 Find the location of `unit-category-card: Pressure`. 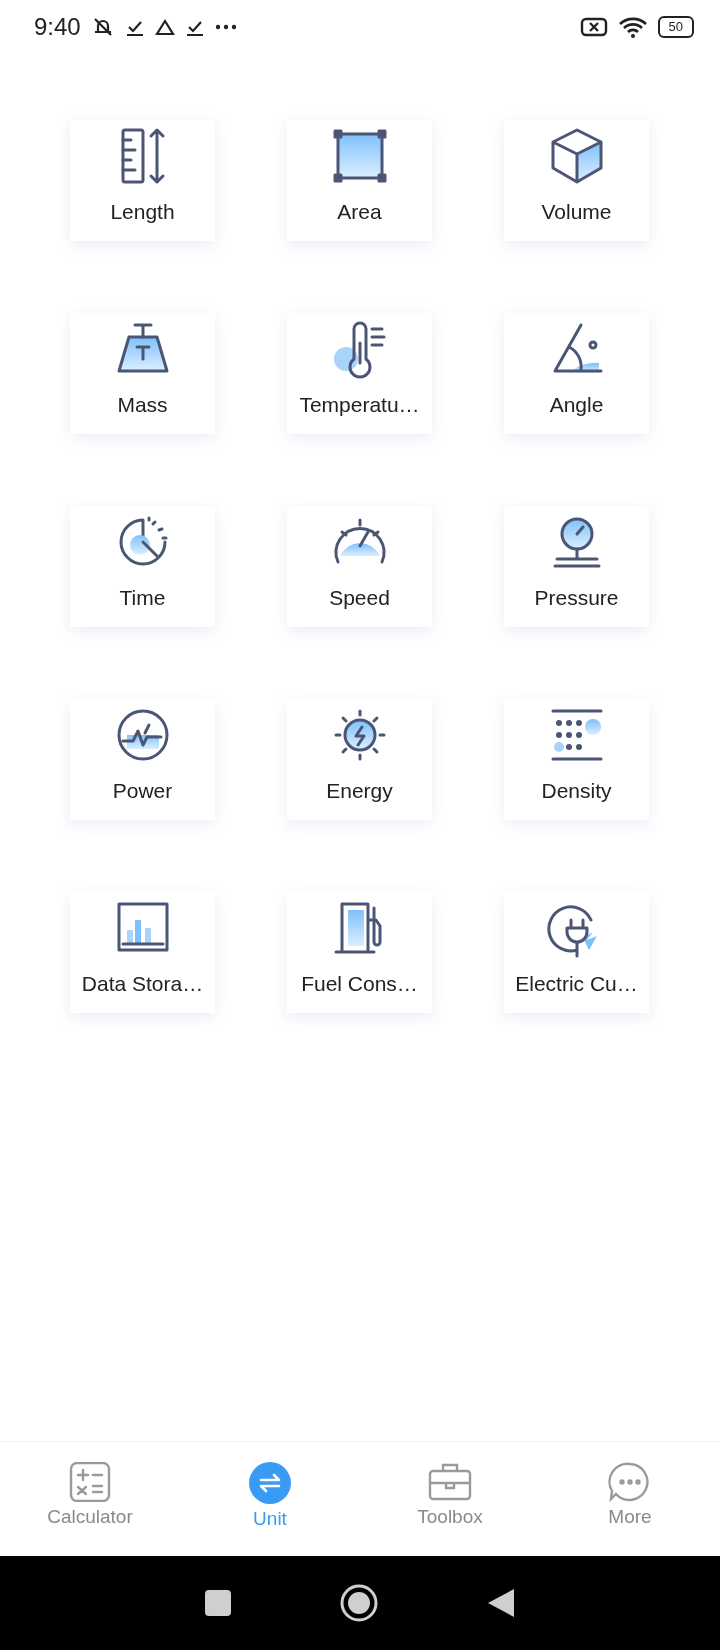

unit-category-card: Pressure is located at coordinates (576, 566).